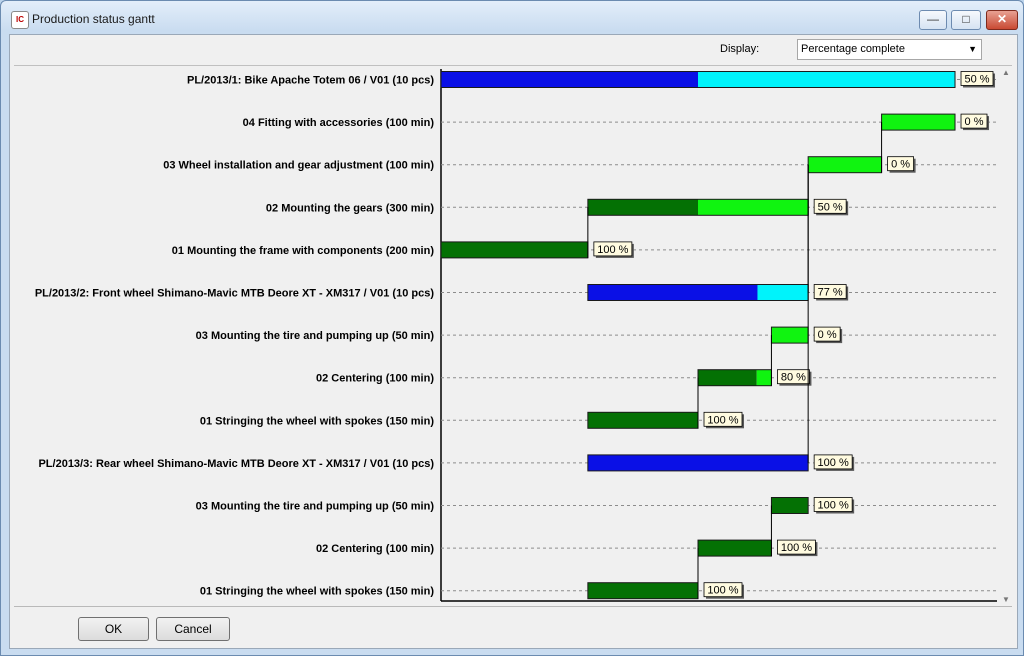  Describe the element at coordinates (830, 293) in the screenshot. I see `percent-badge-text: 77 %` at that location.